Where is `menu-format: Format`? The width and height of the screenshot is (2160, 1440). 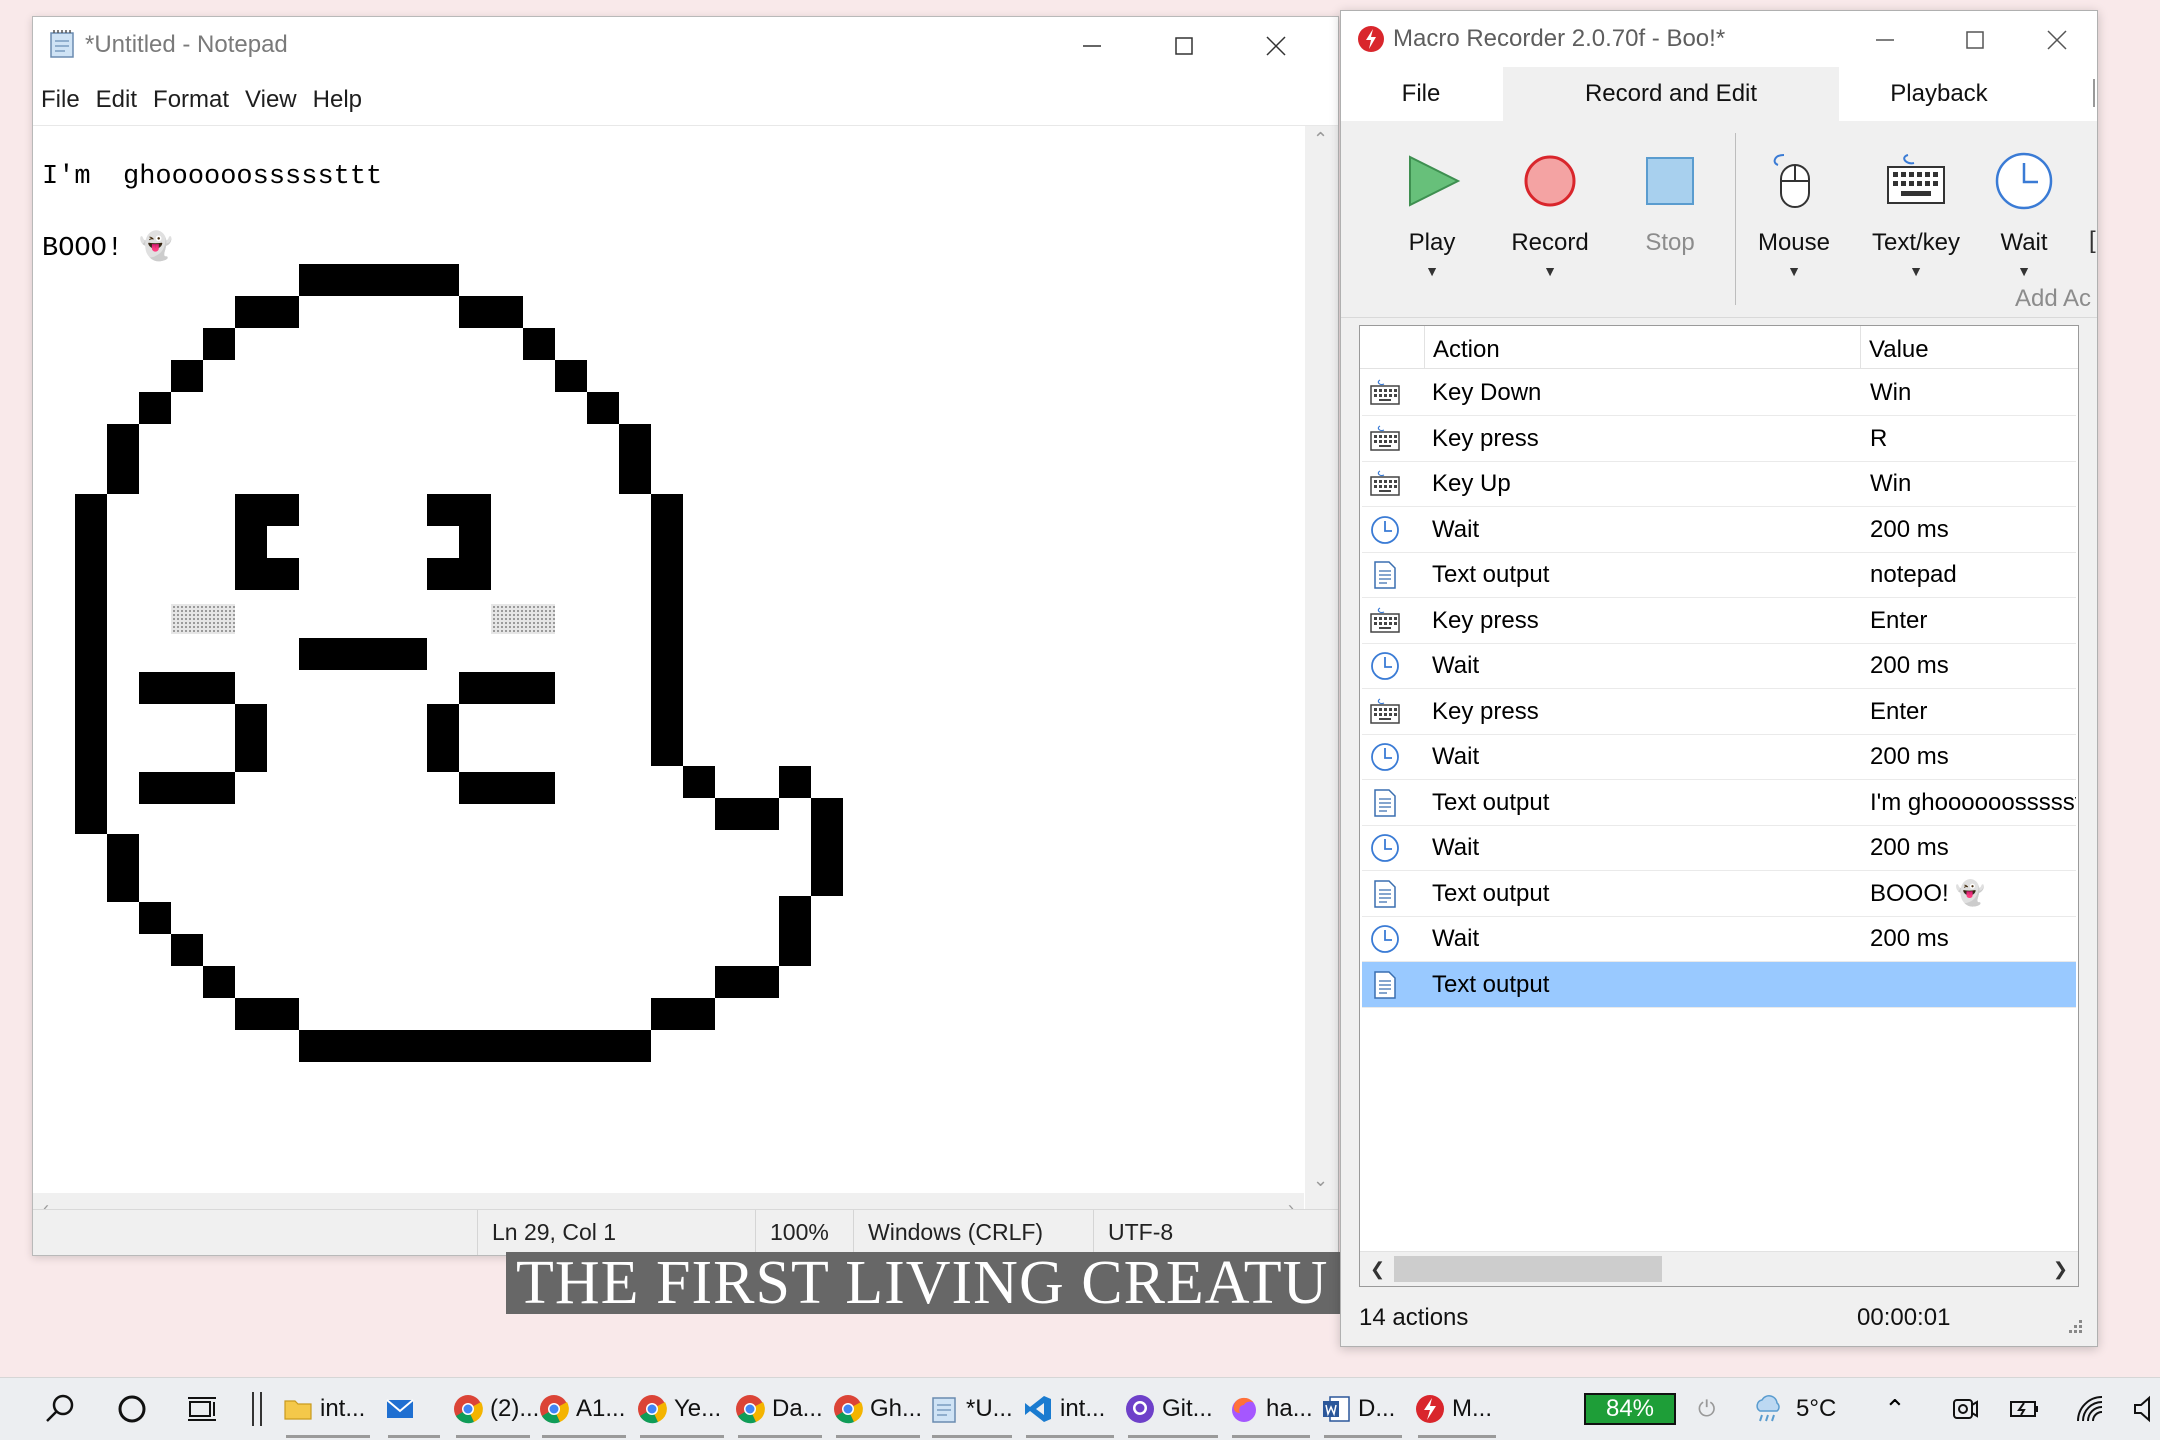 menu-format: Format is located at coordinates (191, 100).